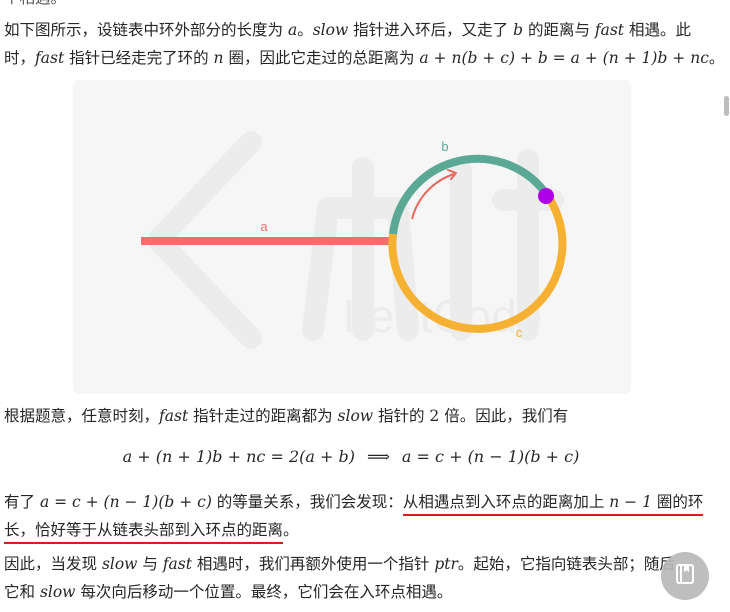  I want to click on label-c: c, so click(519, 332).